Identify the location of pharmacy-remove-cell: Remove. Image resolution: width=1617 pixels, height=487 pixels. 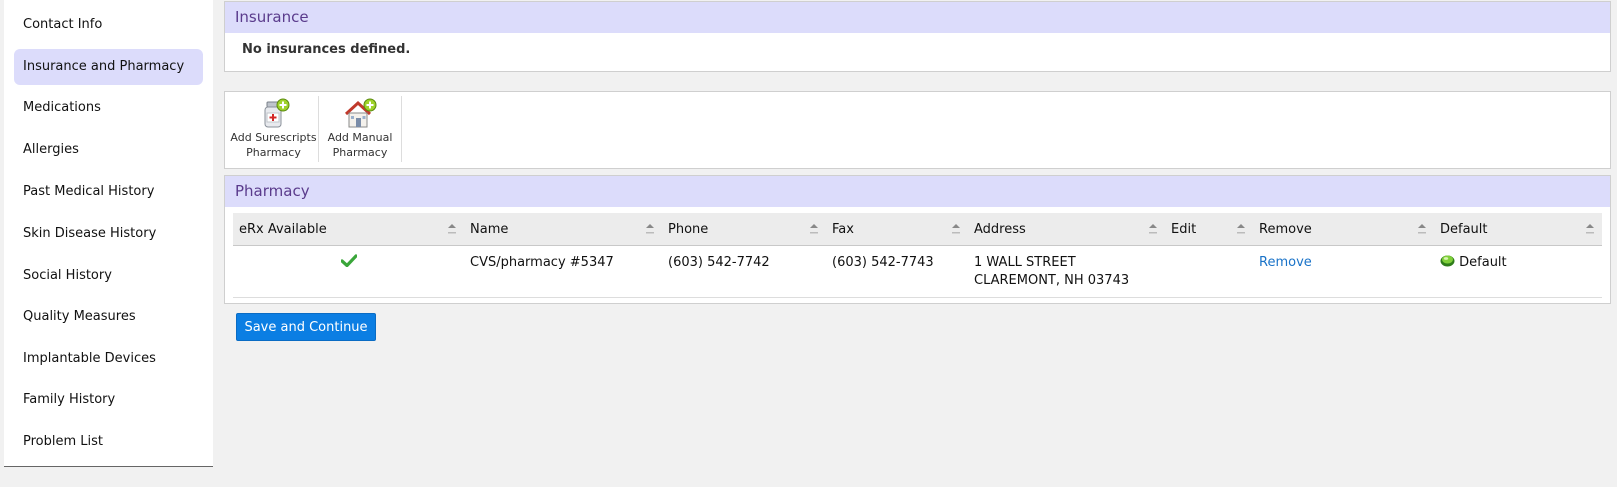
(1343, 271).